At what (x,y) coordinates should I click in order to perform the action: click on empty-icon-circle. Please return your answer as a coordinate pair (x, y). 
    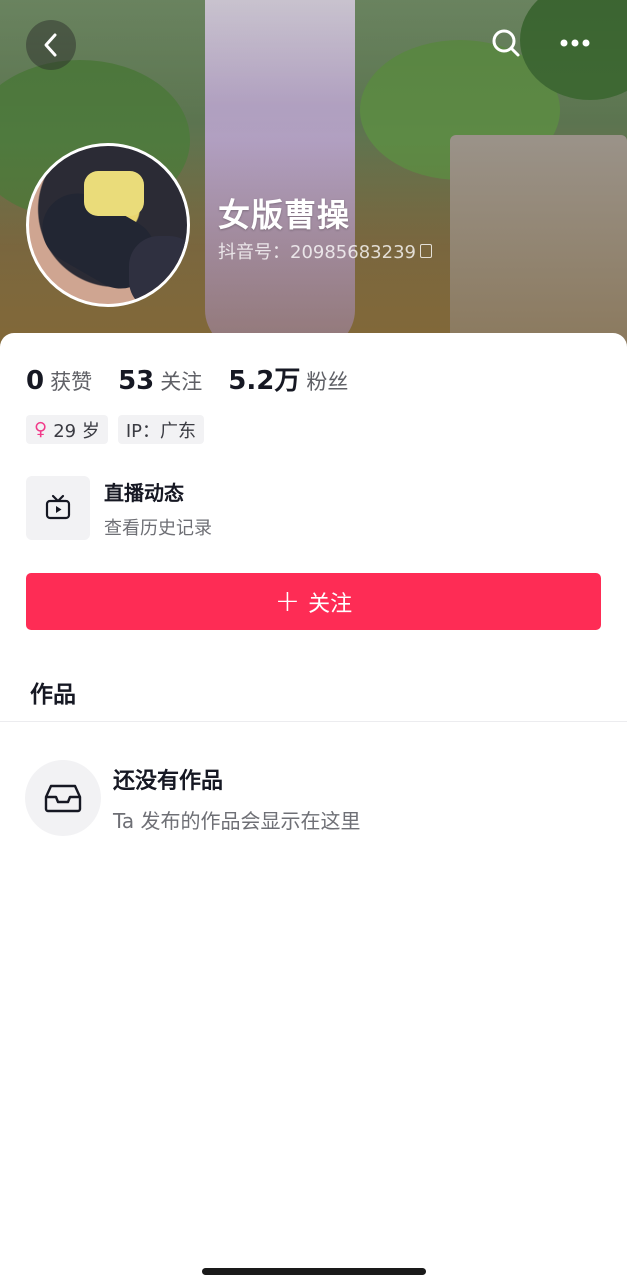
    Looking at the image, I should click on (63, 798).